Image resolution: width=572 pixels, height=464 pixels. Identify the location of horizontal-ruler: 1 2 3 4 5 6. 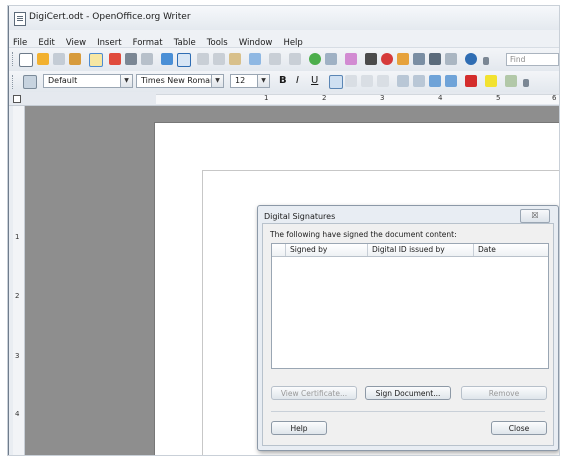
(357, 99).